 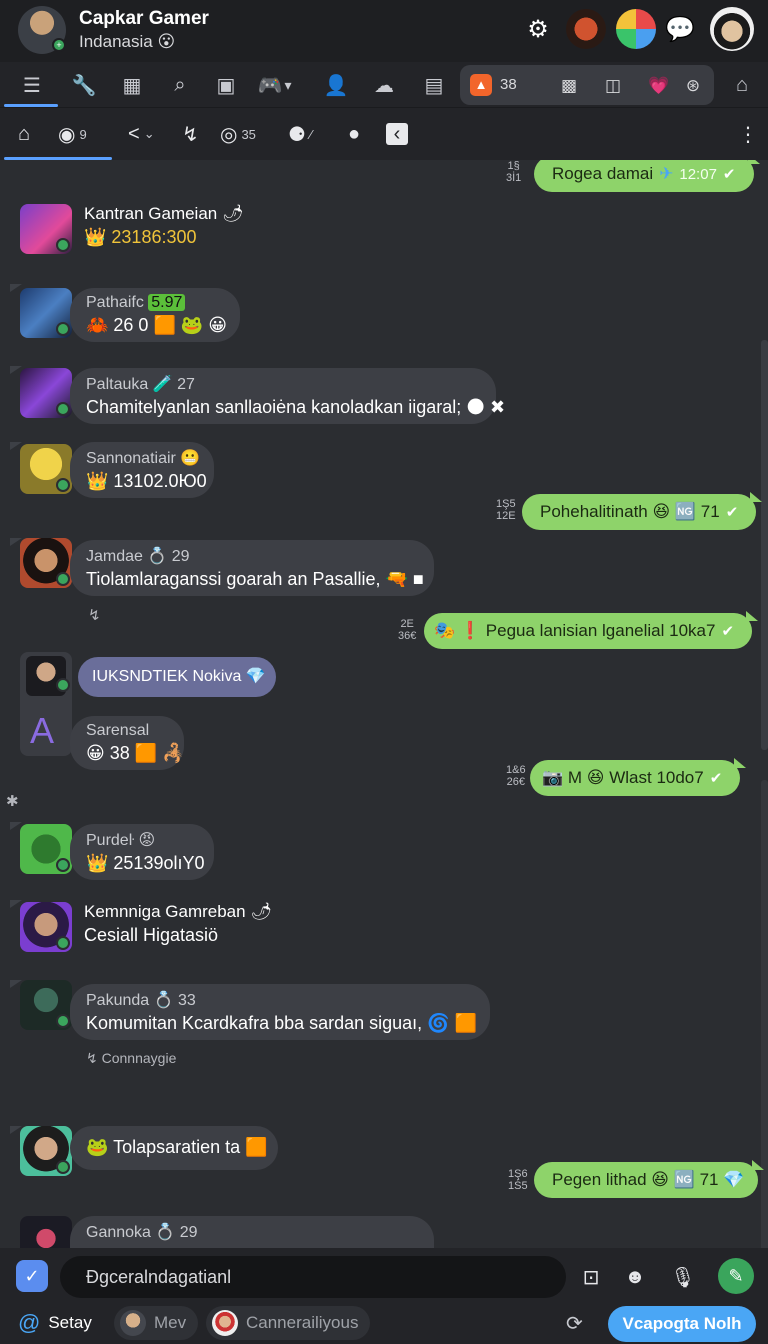 What do you see at coordinates (226, 85) in the screenshot?
I see `cube-icon: ▣` at bounding box center [226, 85].